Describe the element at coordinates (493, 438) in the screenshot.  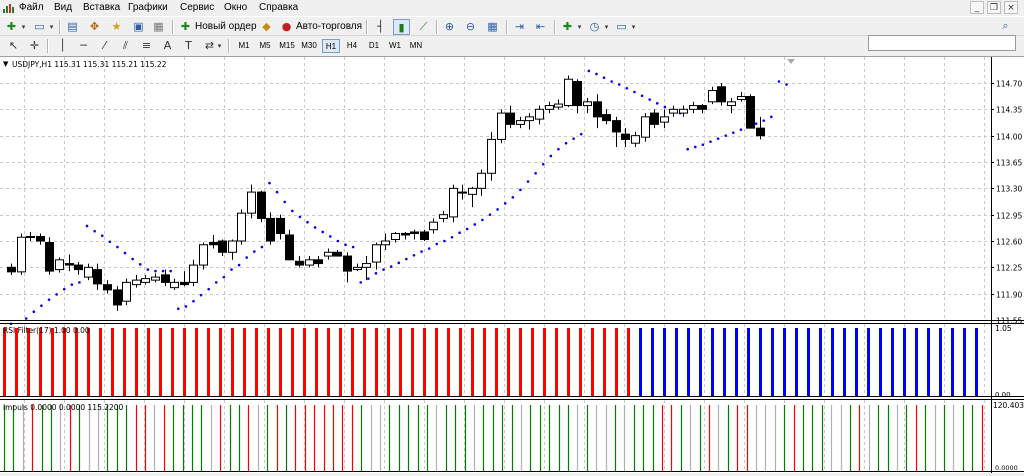
I see `impuls-histogram` at that location.